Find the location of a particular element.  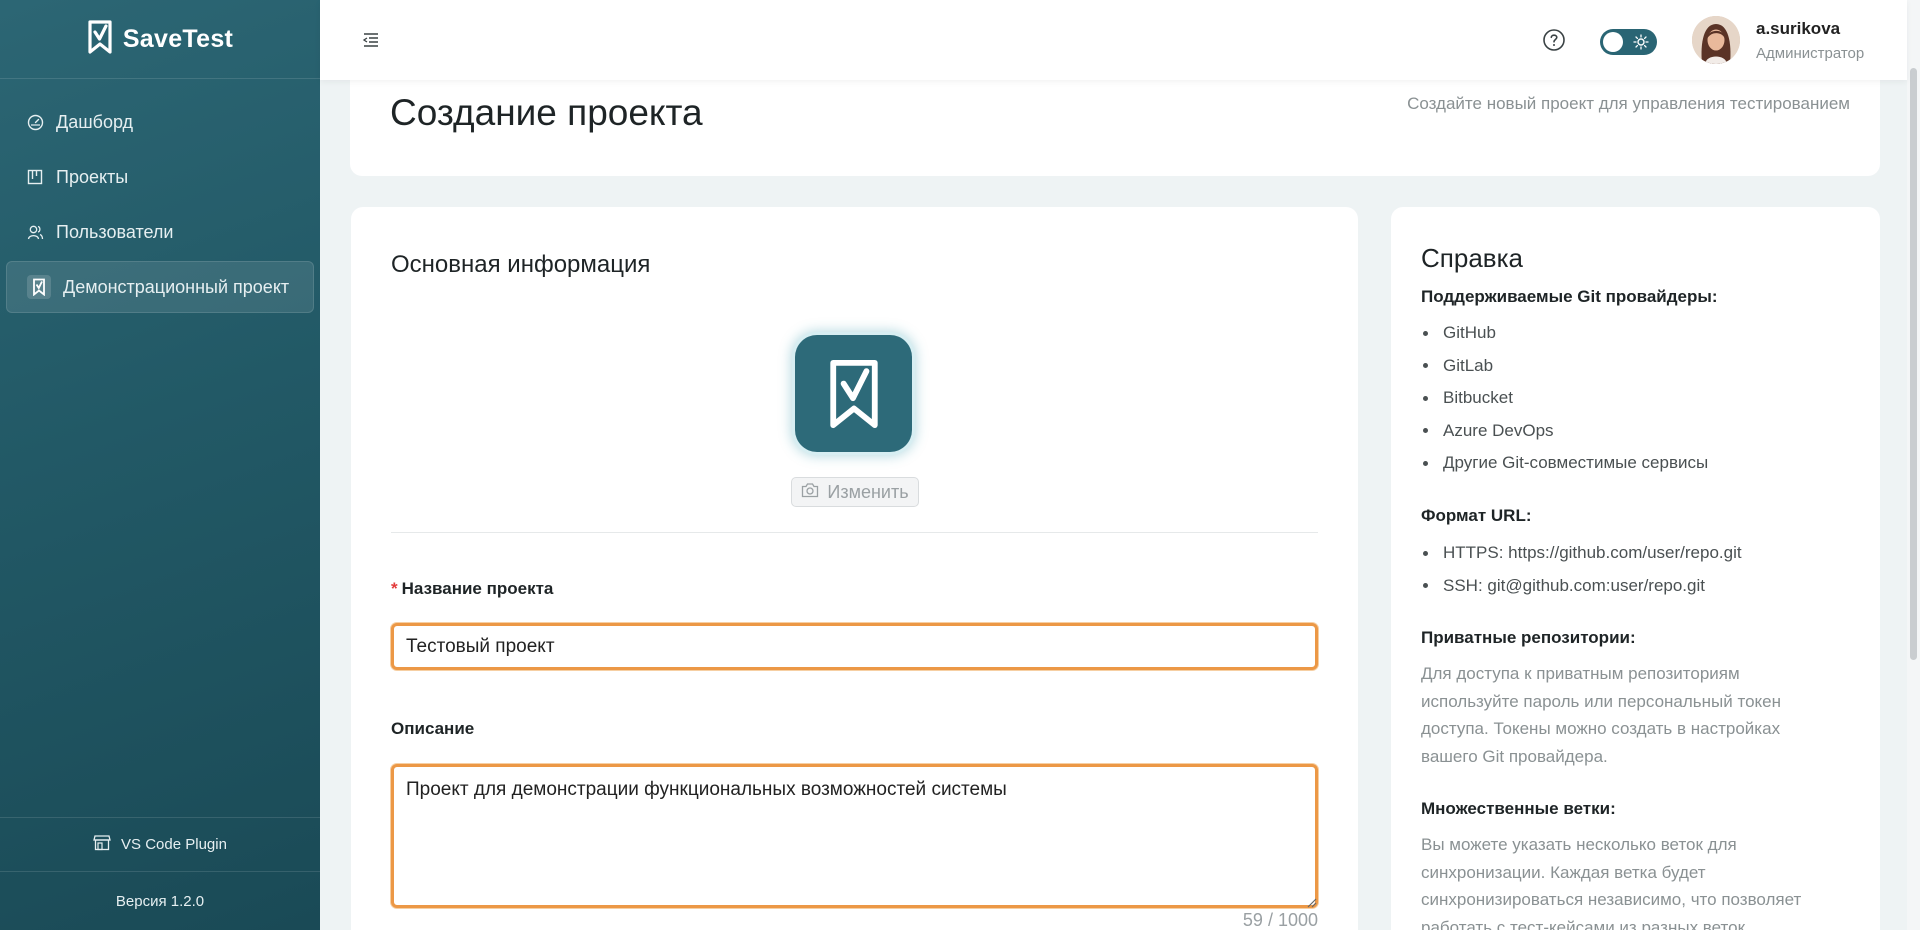

sidebar-item-projects: Проекты is located at coordinates (160, 177).